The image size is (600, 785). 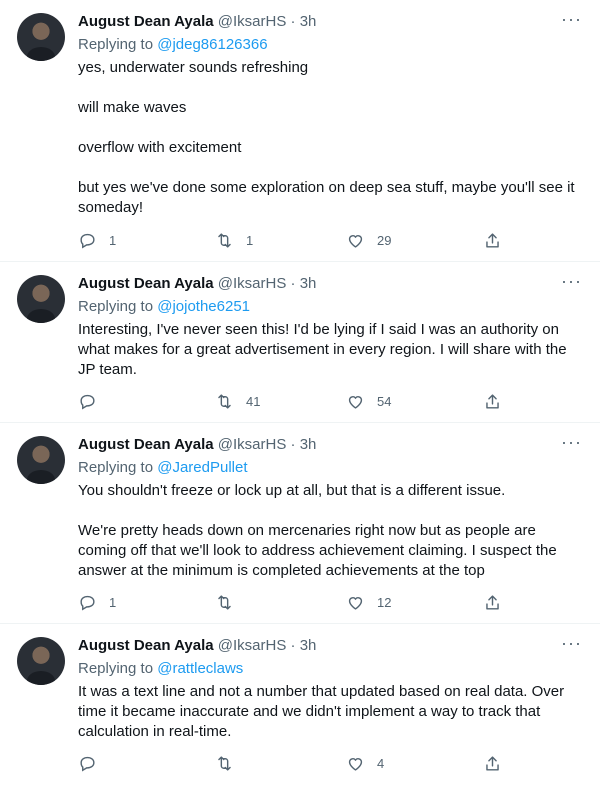 What do you see at coordinates (293, 240) in the screenshot?
I see `tweet-actions: 1 1 29` at bounding box center [293, 240].